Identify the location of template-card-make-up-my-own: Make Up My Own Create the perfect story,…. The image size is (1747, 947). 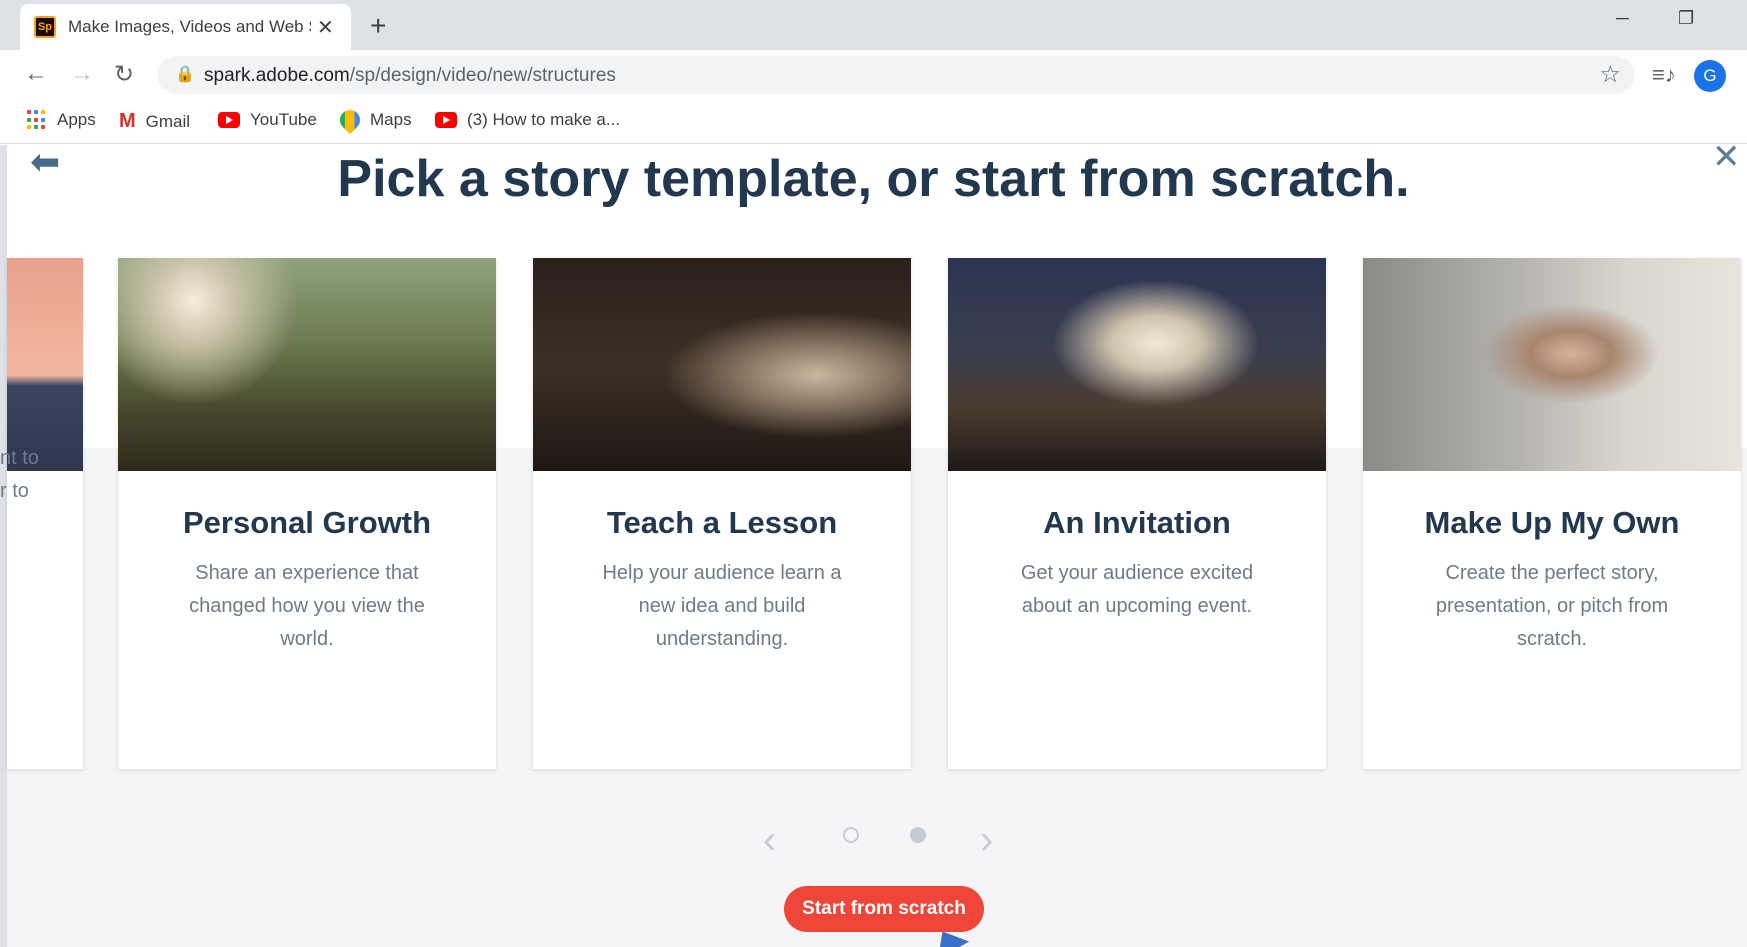
(1552, 513).